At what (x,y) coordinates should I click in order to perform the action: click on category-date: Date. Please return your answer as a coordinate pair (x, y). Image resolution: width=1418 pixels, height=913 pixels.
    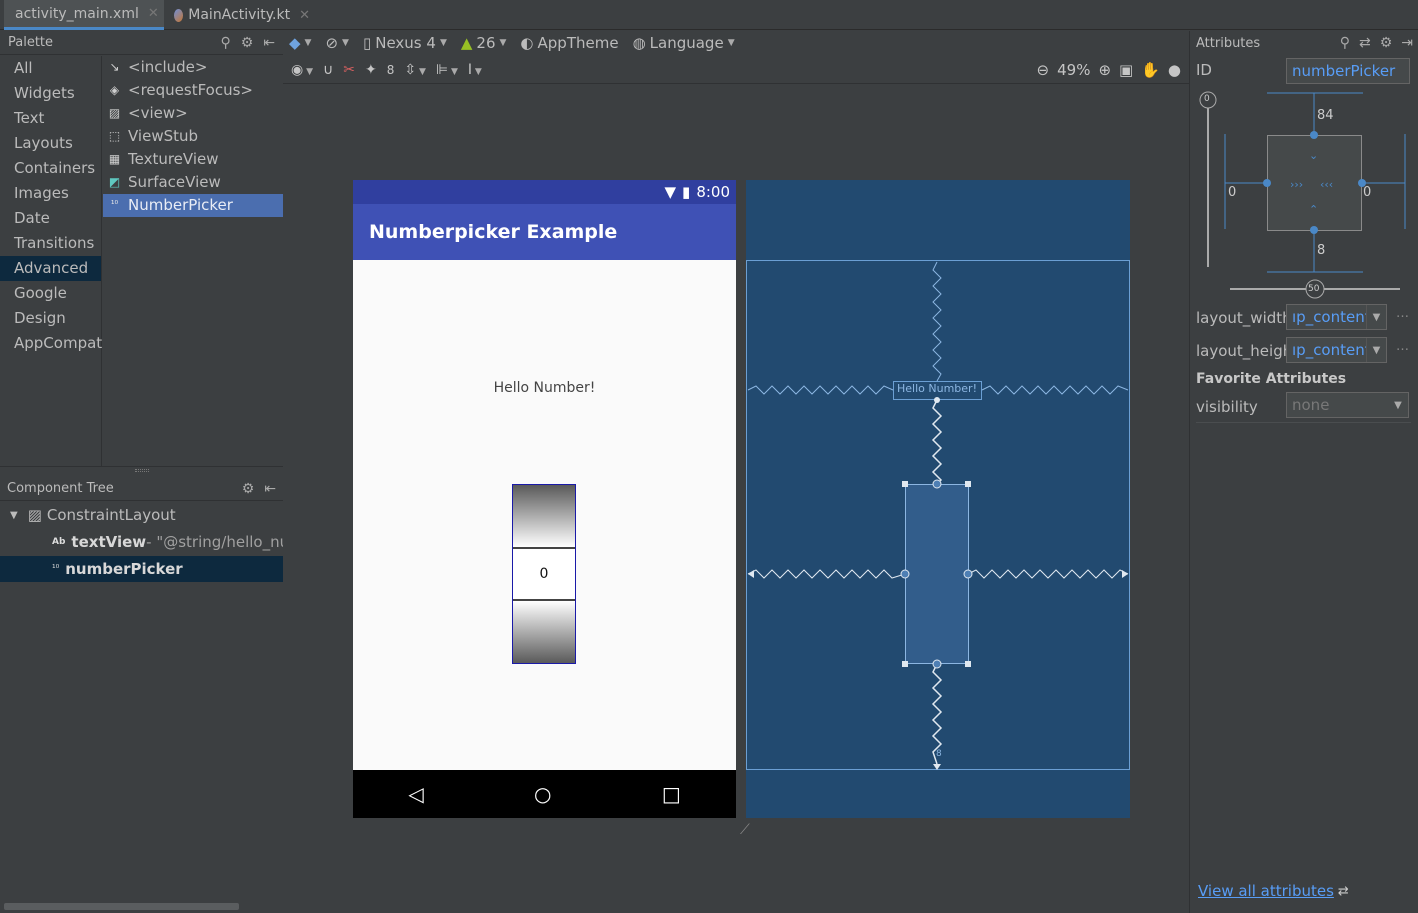
    Looking at the image, I should click on (50, 218).